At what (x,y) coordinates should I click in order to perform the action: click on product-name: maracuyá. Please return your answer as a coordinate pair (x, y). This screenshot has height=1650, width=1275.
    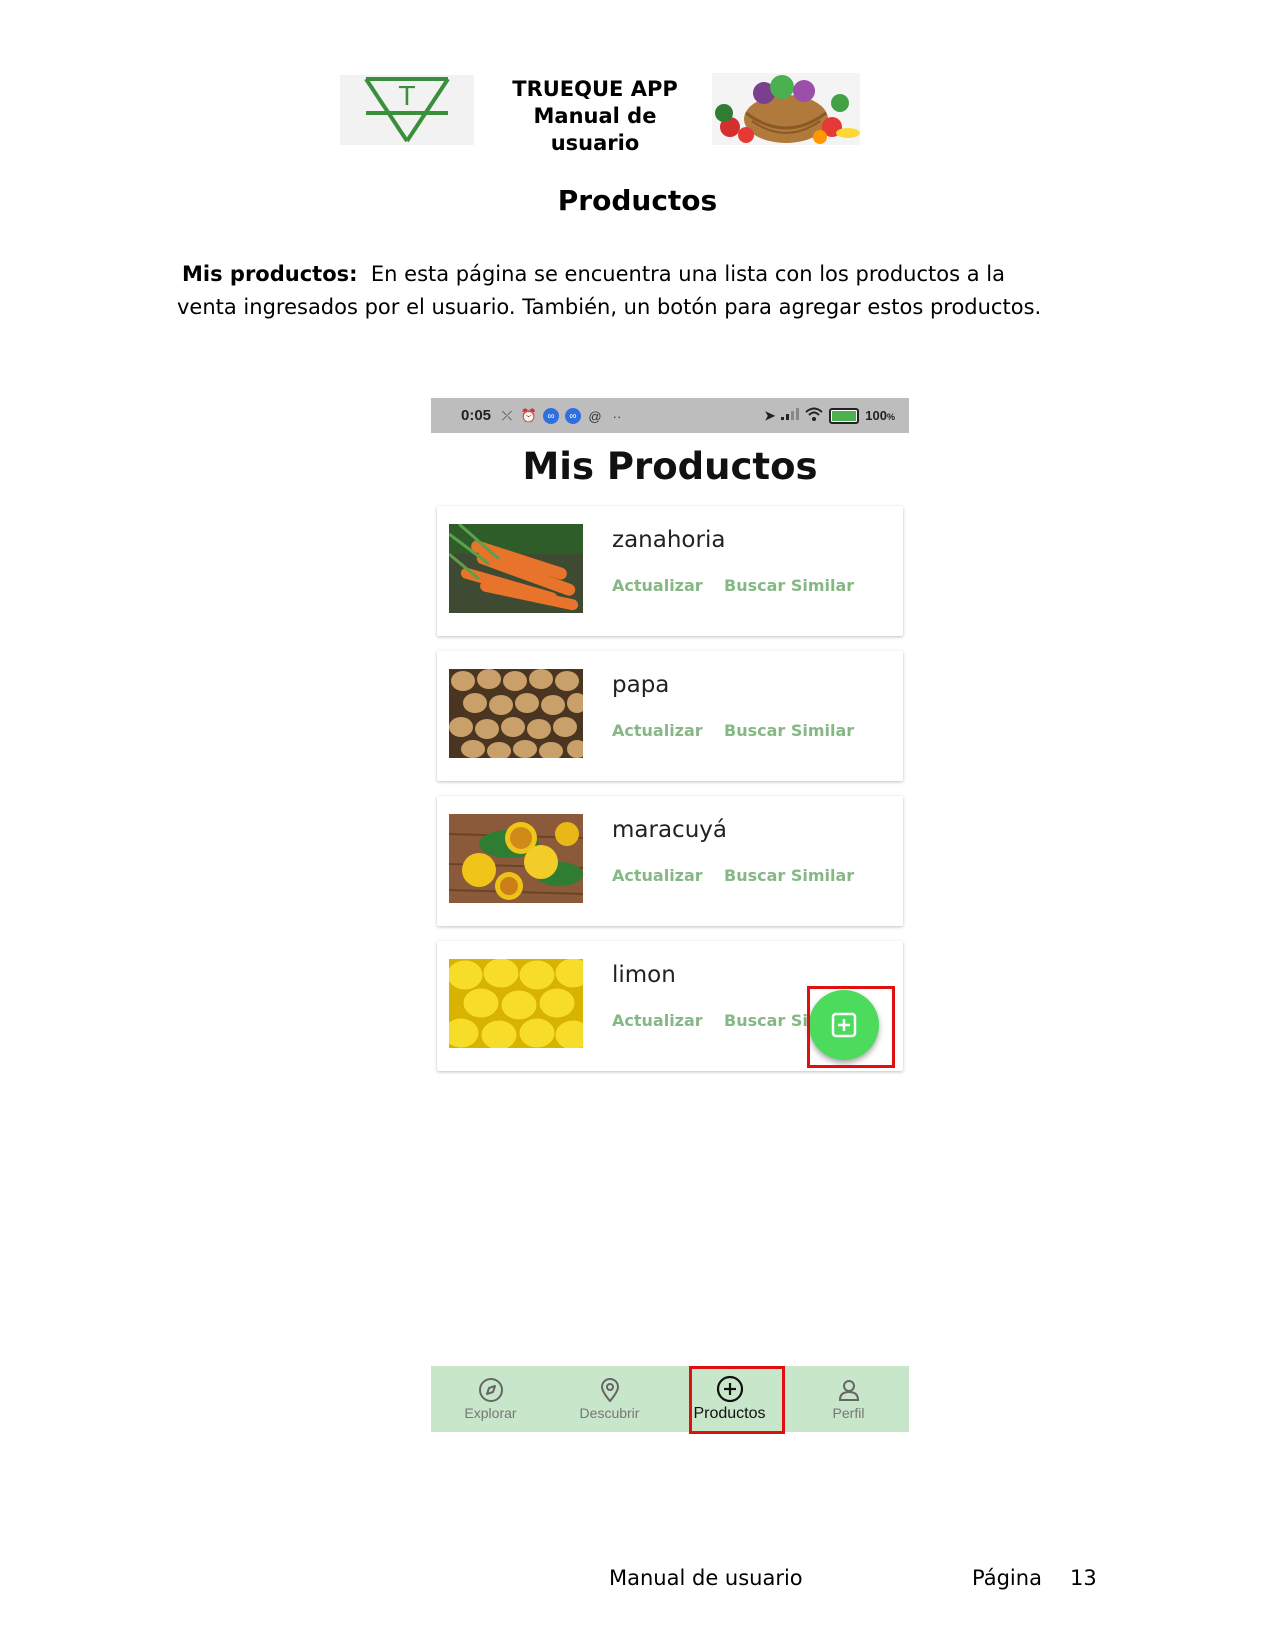
    Looking at the image, I should click on (669, 830).